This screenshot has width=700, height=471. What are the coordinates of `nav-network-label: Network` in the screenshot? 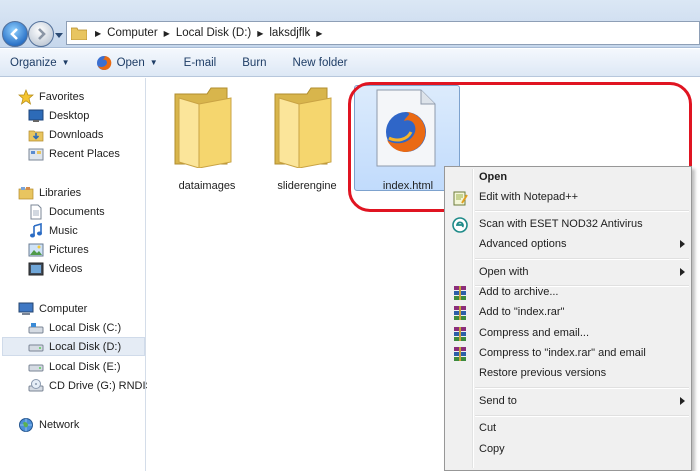 It's located at (59, 424).